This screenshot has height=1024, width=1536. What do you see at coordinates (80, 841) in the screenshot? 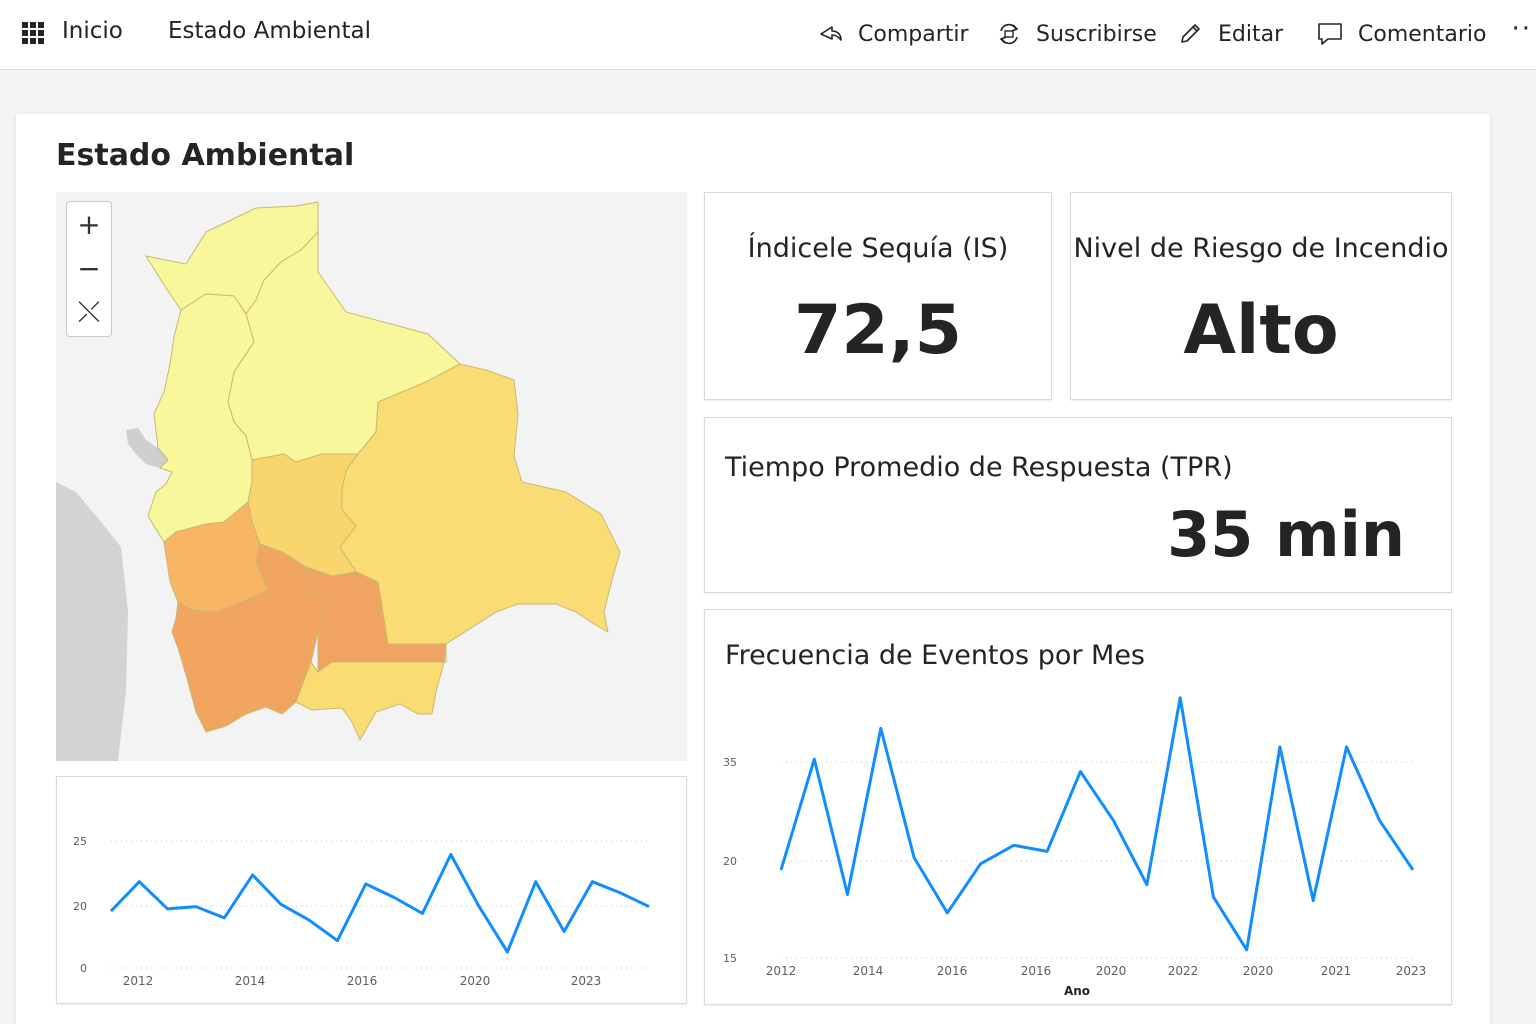
I see `small-chart-y-tick-label: 25` at bounding box center [80, 841].